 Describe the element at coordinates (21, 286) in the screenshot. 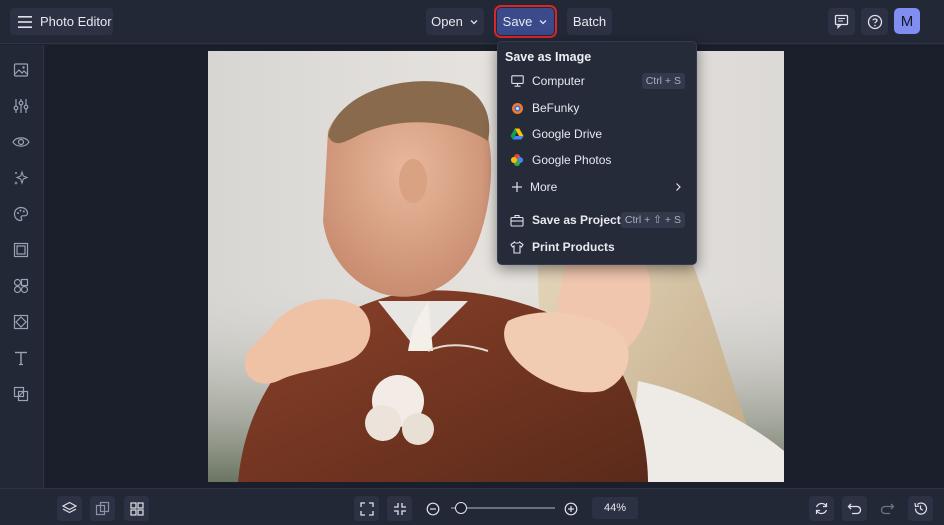

I see `shapes-icon` at that location.